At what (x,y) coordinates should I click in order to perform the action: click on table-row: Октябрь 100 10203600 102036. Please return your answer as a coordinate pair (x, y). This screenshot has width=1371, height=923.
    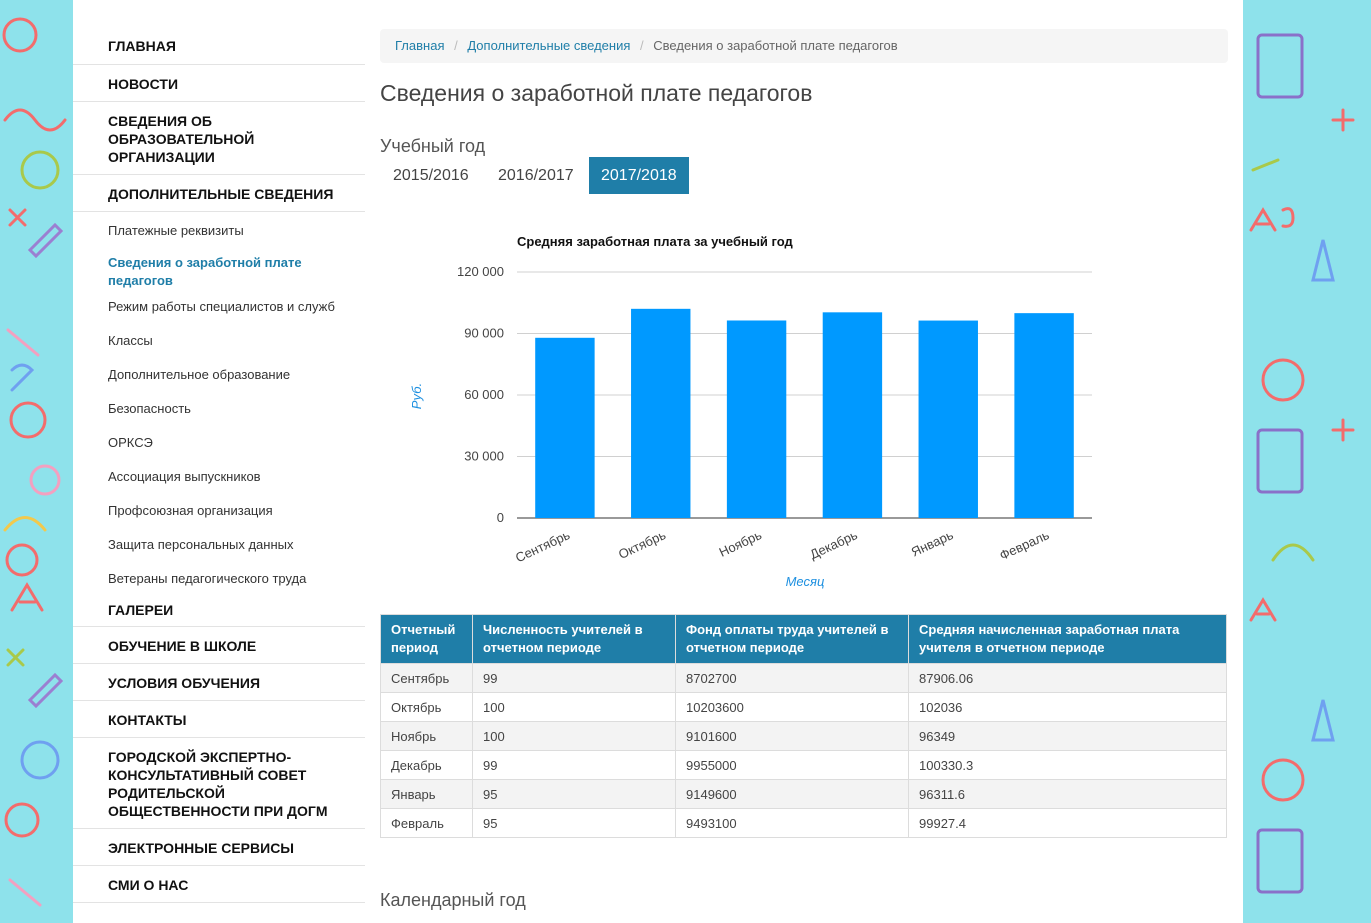
    Looking at the image, I should click on (803, 707).